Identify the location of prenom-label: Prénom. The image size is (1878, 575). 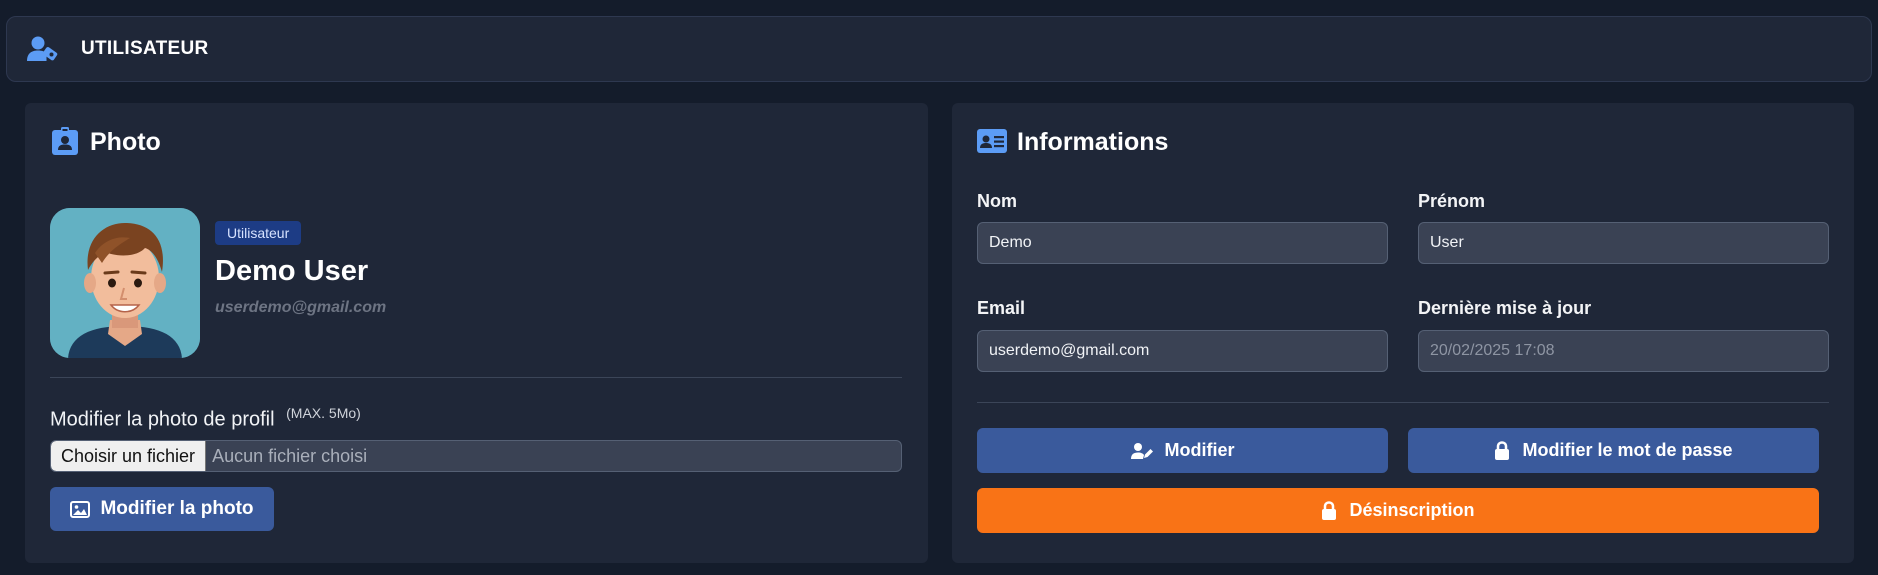
(1452, 201).